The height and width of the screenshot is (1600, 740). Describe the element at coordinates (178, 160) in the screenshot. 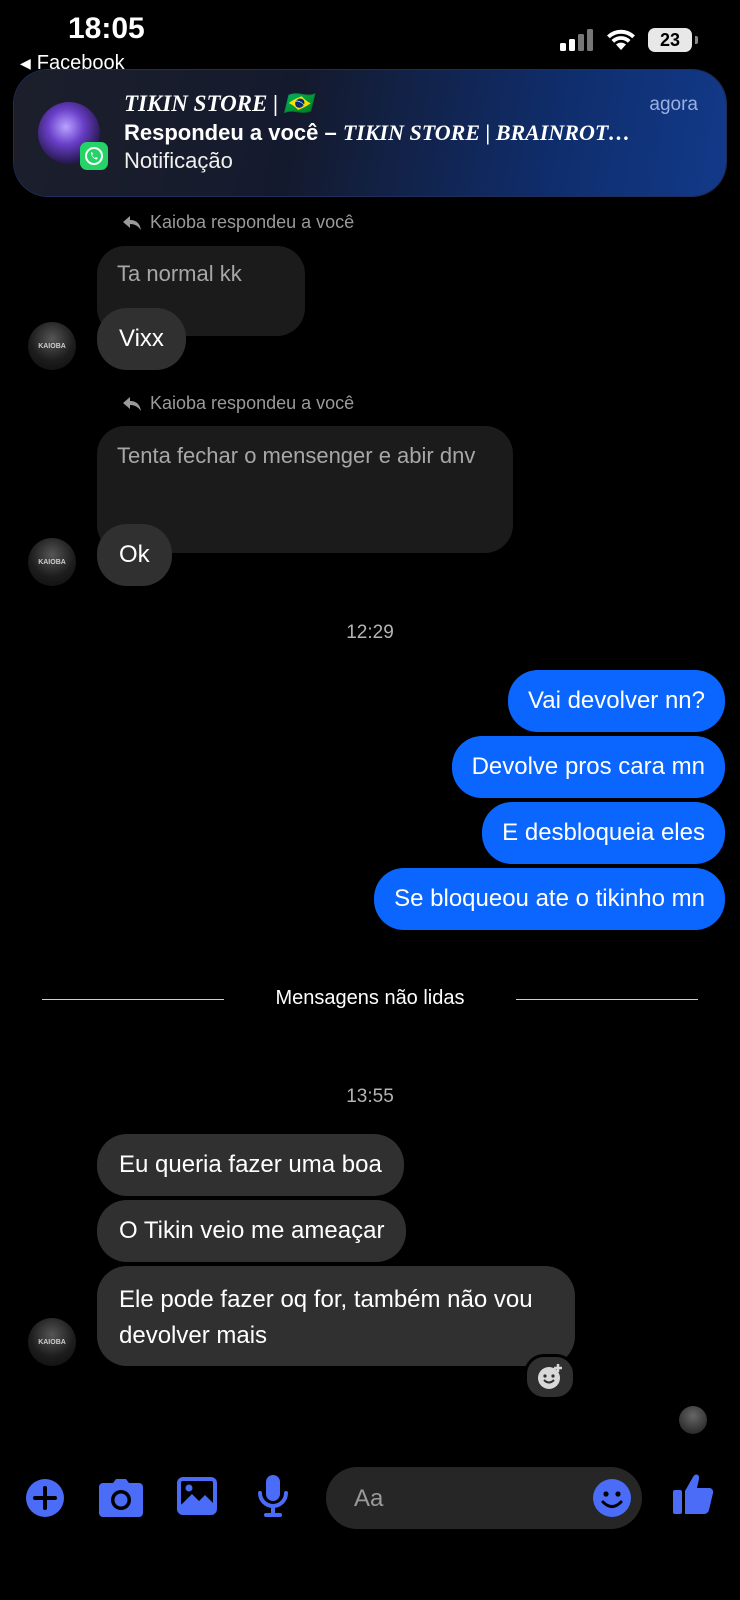

I see `notification-body: Notificação` at that location.